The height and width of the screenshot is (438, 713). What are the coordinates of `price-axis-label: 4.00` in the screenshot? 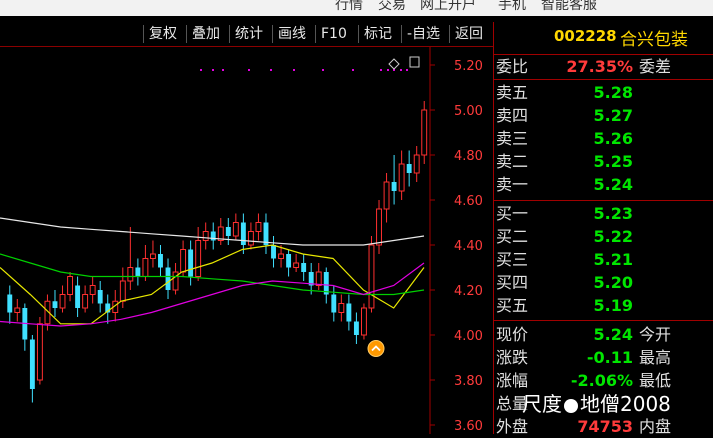 It's located at (468, 336).